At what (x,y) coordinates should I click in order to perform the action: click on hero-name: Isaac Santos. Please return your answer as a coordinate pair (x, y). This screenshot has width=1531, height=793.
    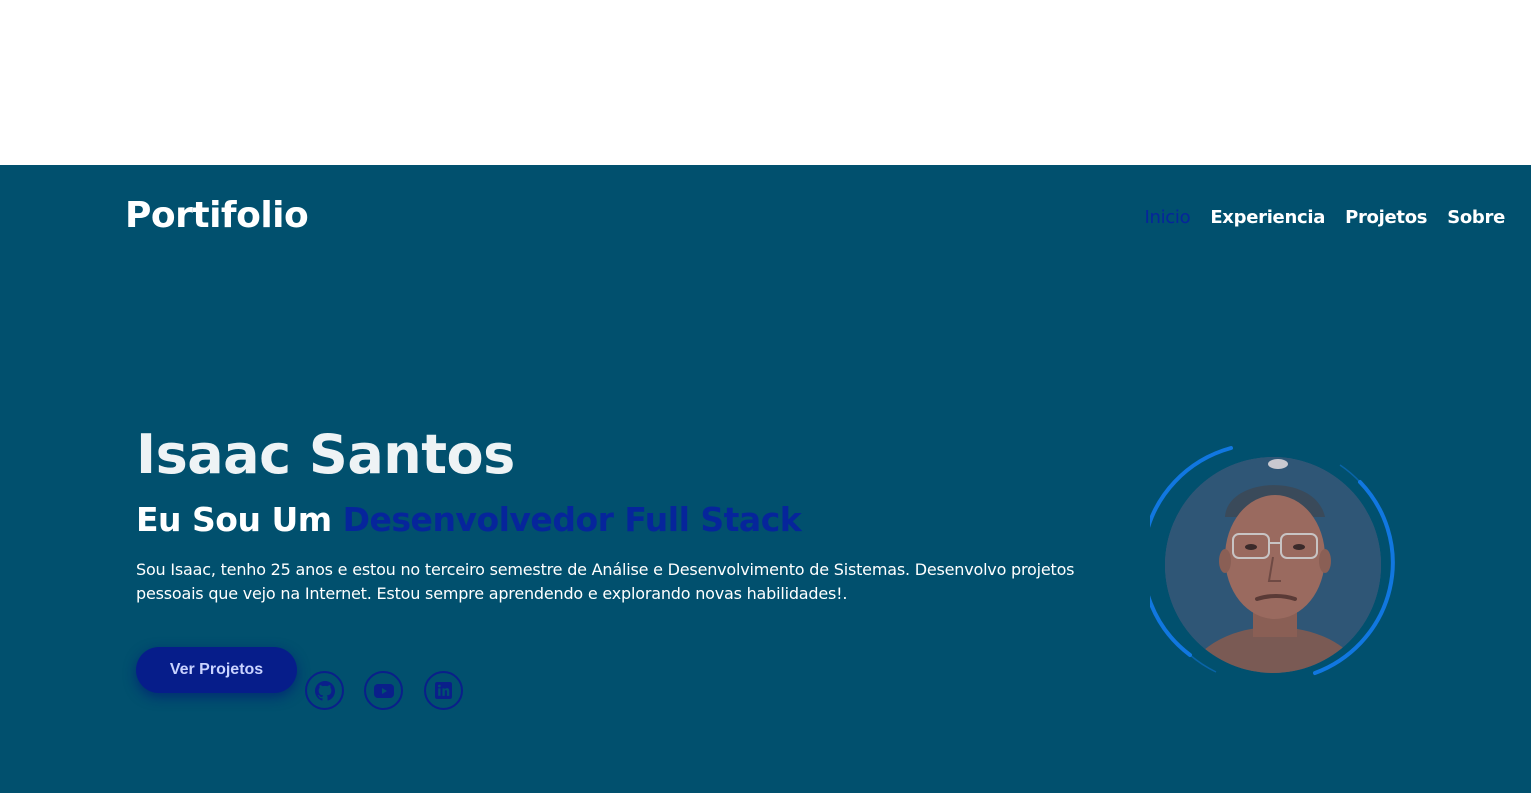
    Looking at the image, I should click on (325, 454).